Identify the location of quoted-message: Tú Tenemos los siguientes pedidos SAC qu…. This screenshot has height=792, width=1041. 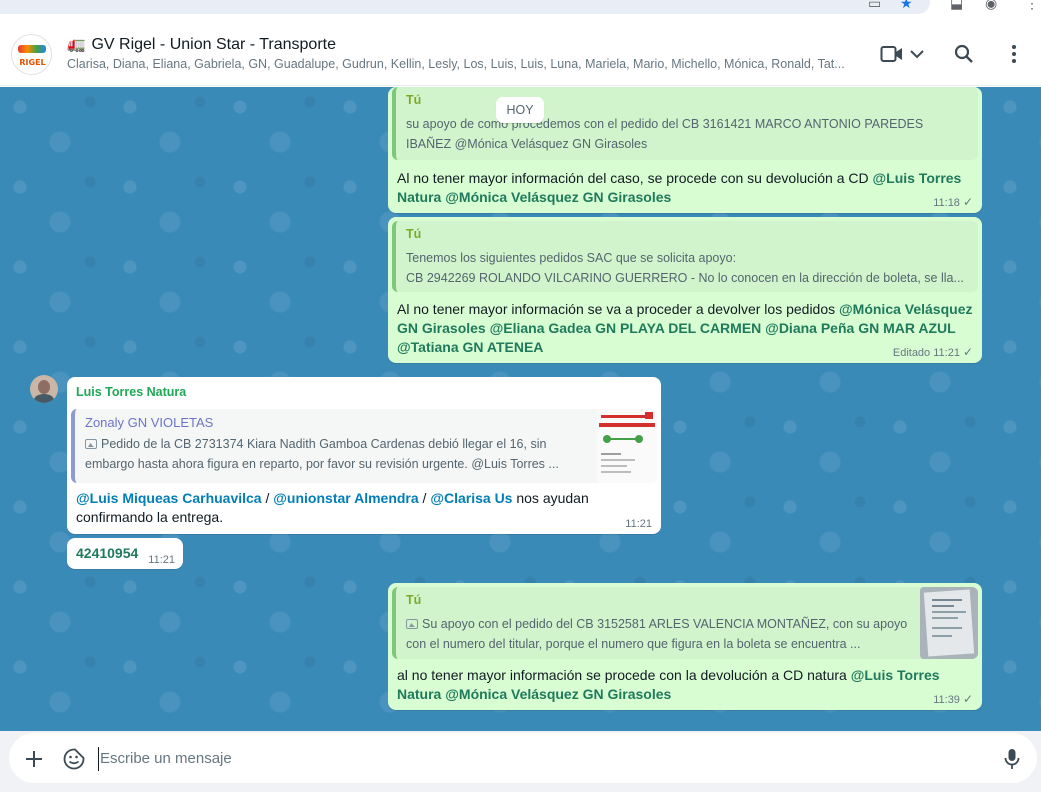
(685, 256).